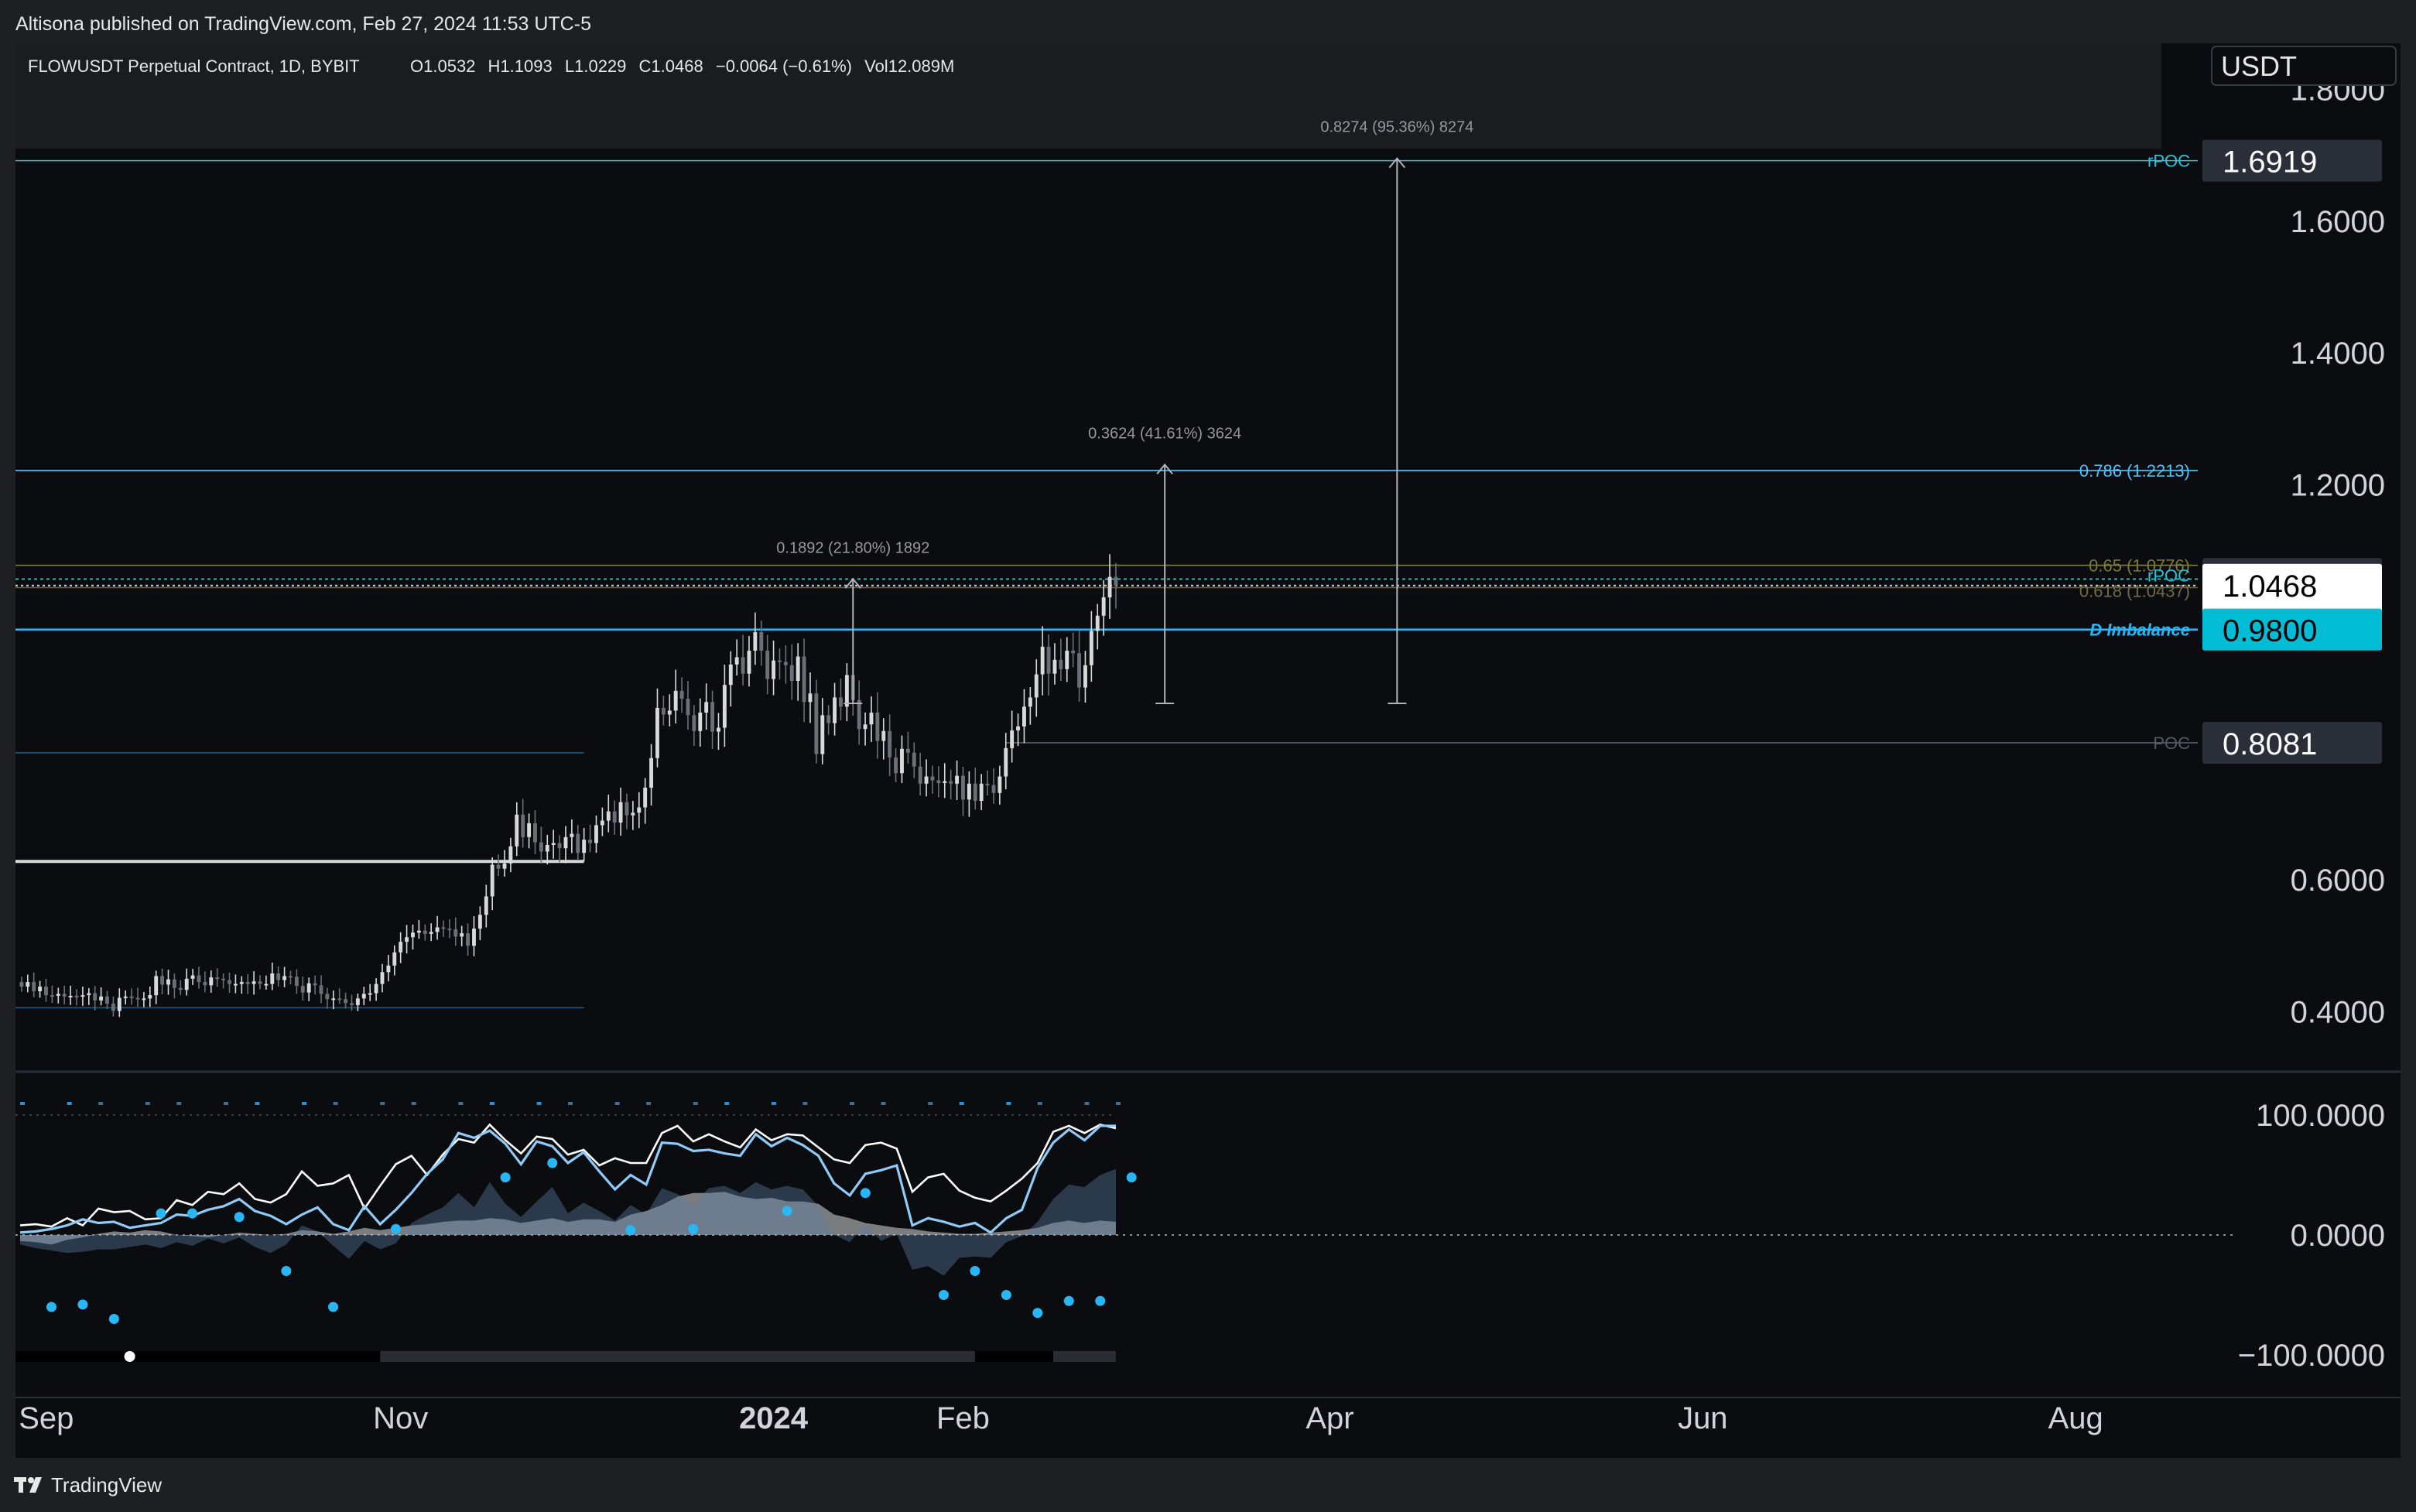 Image resolution: width=2416 pixels, height=1512 pixels. I want to click on x-tick-label: Apr, so click(1329, 1418).